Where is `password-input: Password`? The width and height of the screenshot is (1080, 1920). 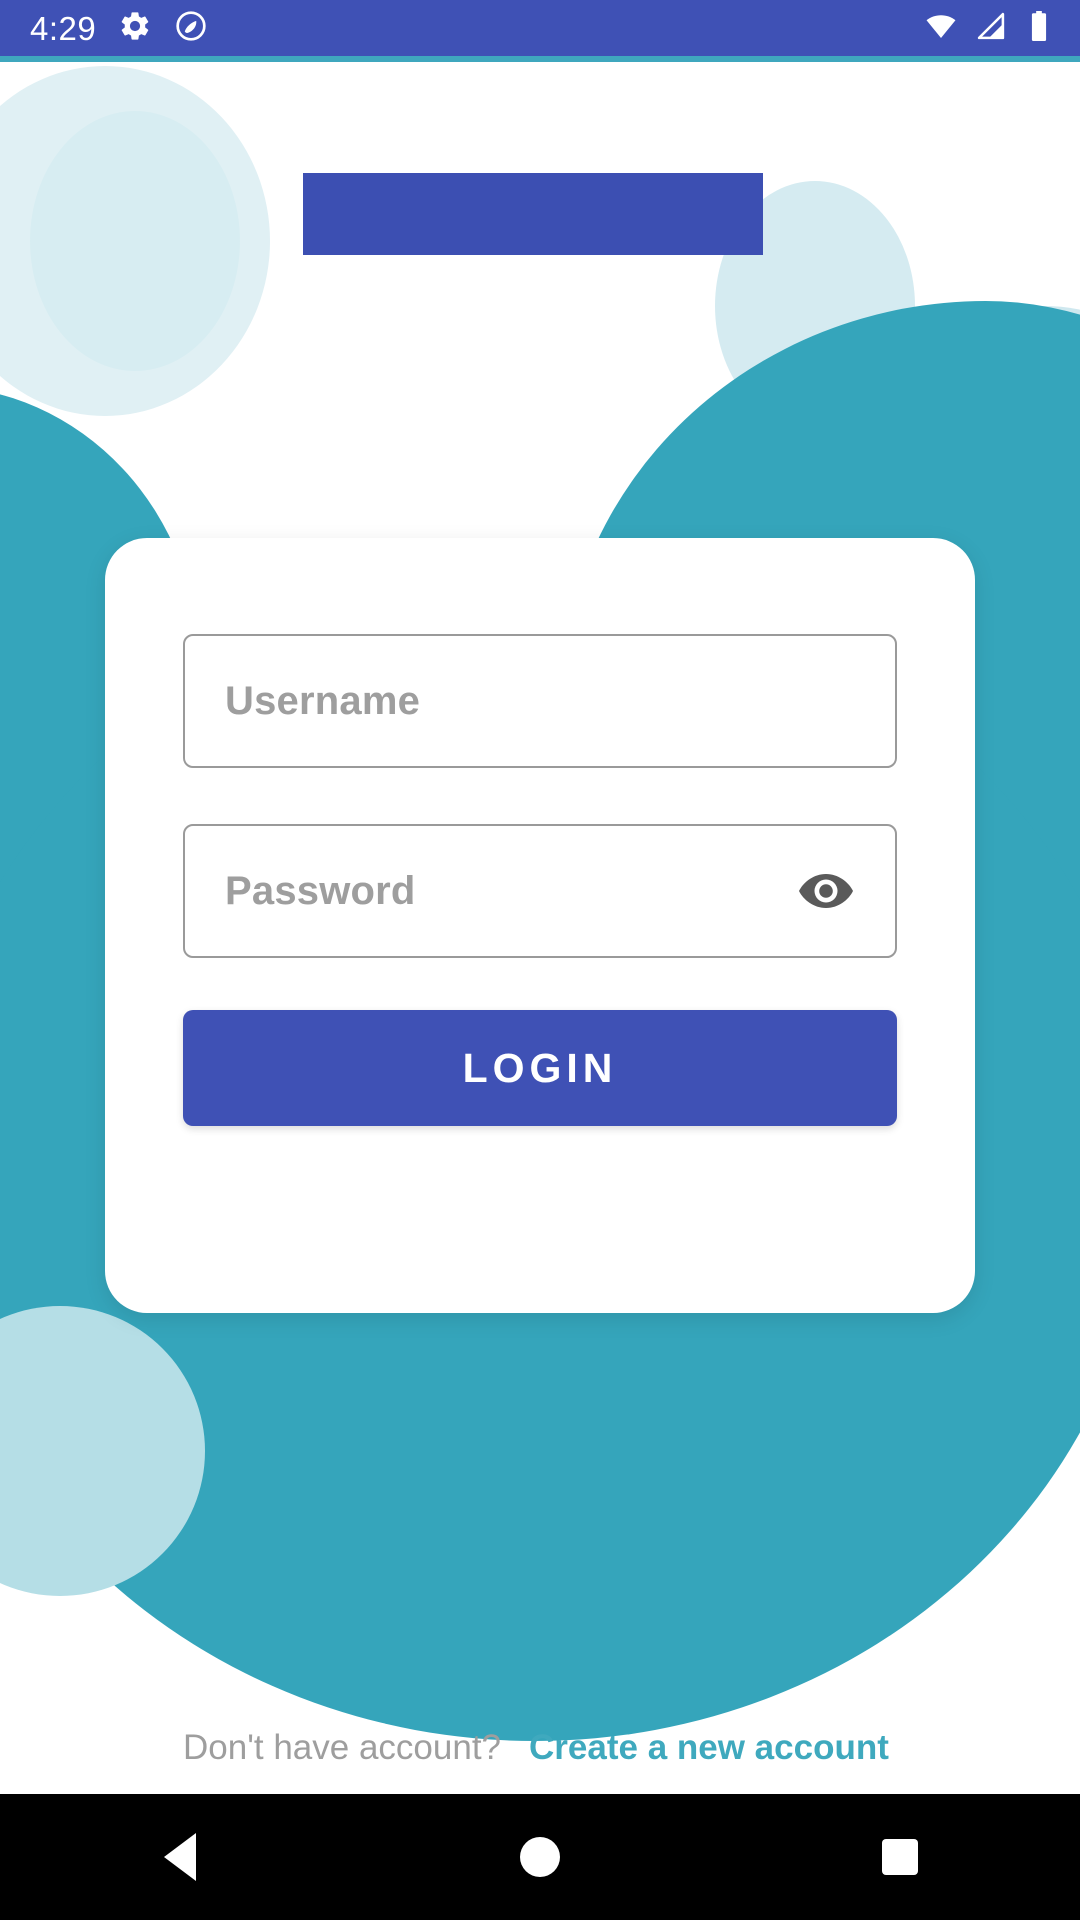
password-input: Password is located at coordinates (540, 891).